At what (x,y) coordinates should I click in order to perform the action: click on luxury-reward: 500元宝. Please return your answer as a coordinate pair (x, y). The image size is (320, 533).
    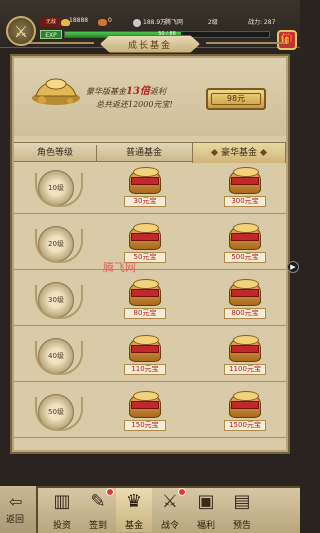
    Looking at the image, I should click on (245, 244).